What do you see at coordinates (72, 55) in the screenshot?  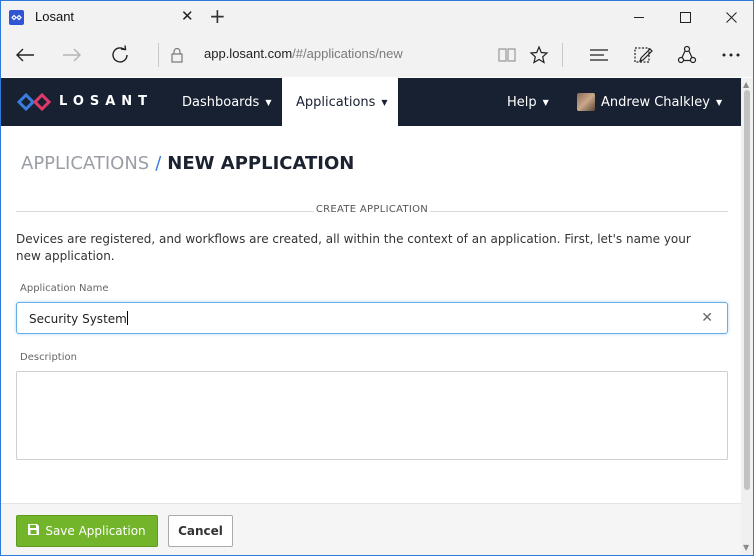 I see `forward-arrow-icon` at bounding box center [72, 55].